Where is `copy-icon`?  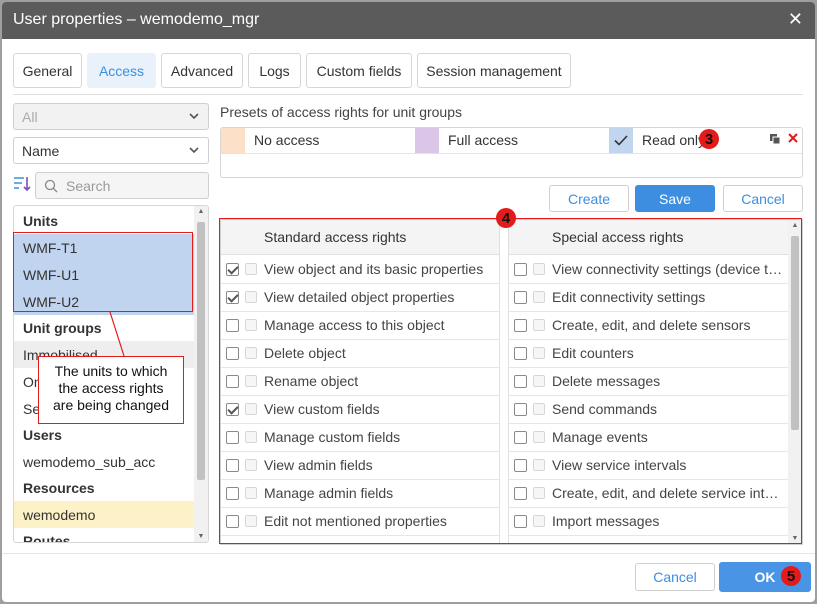
copy-icon is located at coordinates (775, 140).